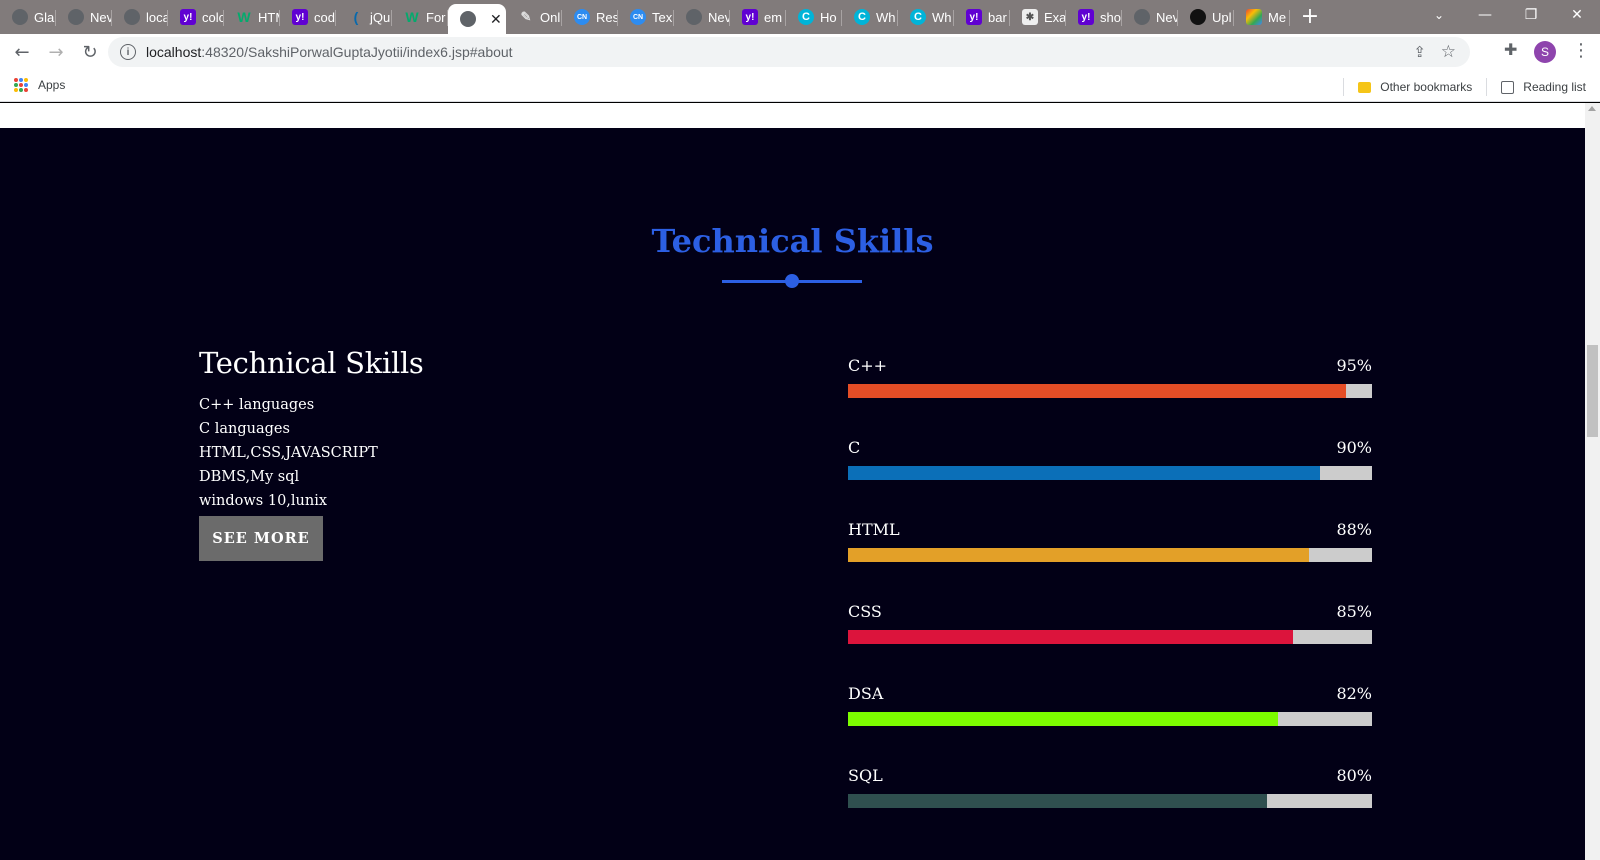 The image size is (1600, 860). What do you see at coordinates (1545, 52) in the screenshot?
I see `profile-avatar: S` at bounding box center [1545, 52].